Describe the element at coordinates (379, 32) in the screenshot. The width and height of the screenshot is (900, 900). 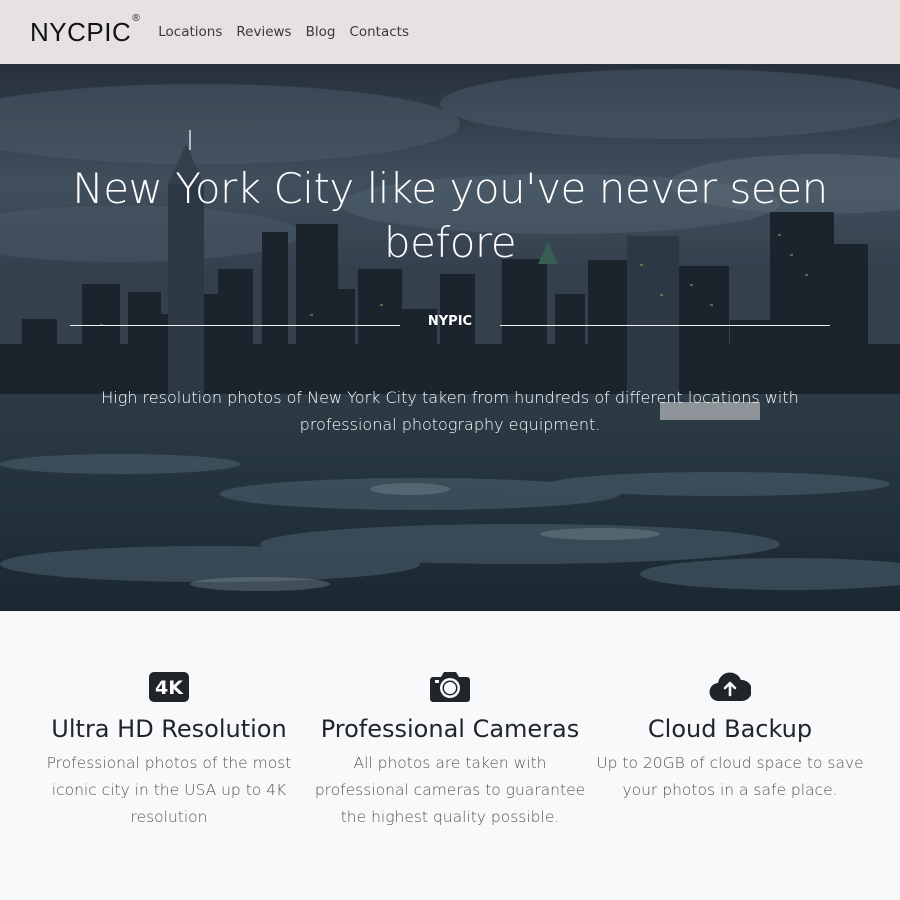
I see `nav-link-contacts: Contacts` at that location.